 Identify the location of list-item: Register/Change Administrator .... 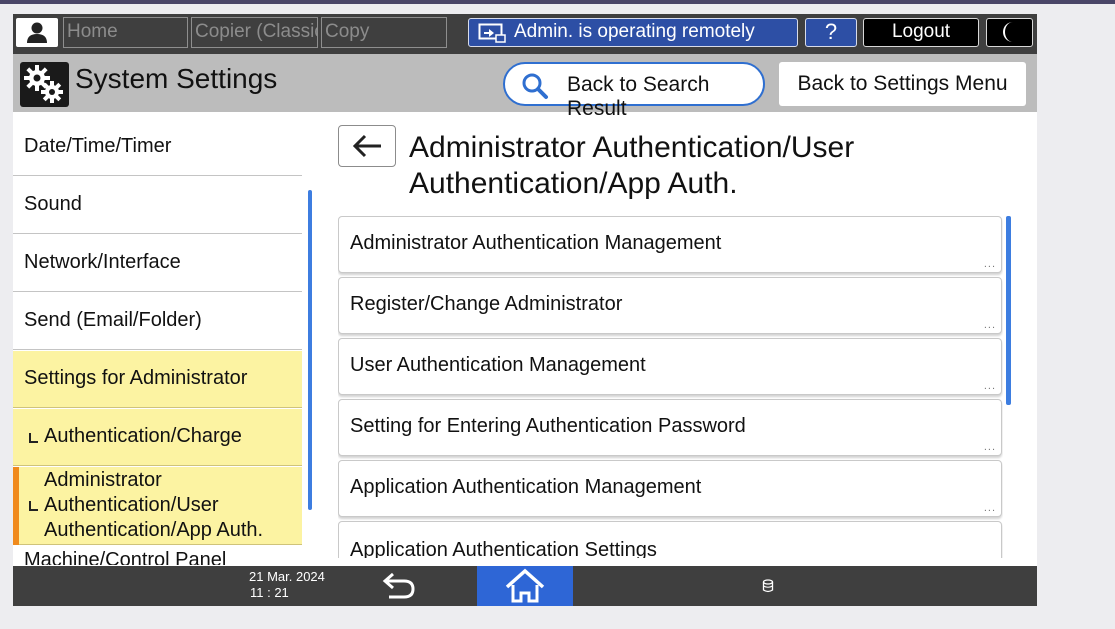
(670, 305).